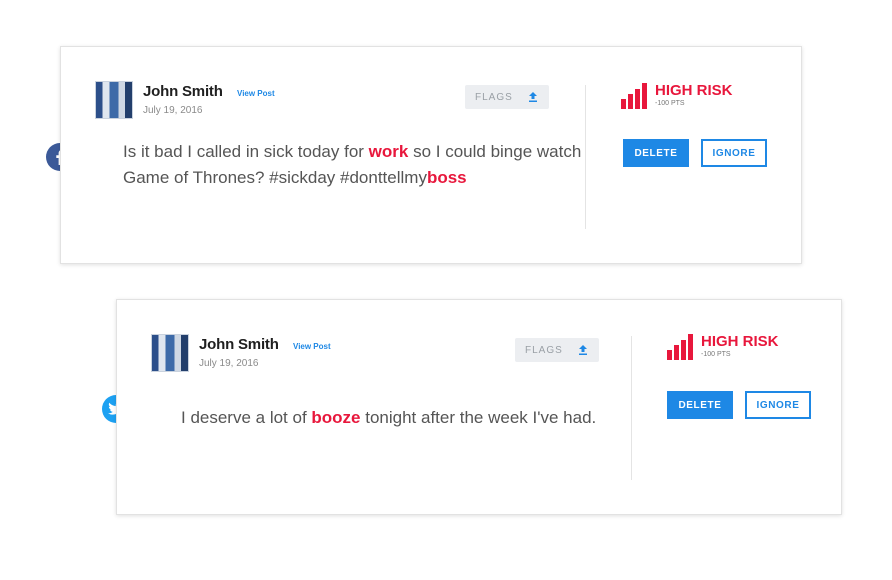 The width and height of the screenshot is (892, 580). Describe the element at coordinates (246, 417) in the screenshot. I see `post-text-part: I deserve a lot of` at that location.